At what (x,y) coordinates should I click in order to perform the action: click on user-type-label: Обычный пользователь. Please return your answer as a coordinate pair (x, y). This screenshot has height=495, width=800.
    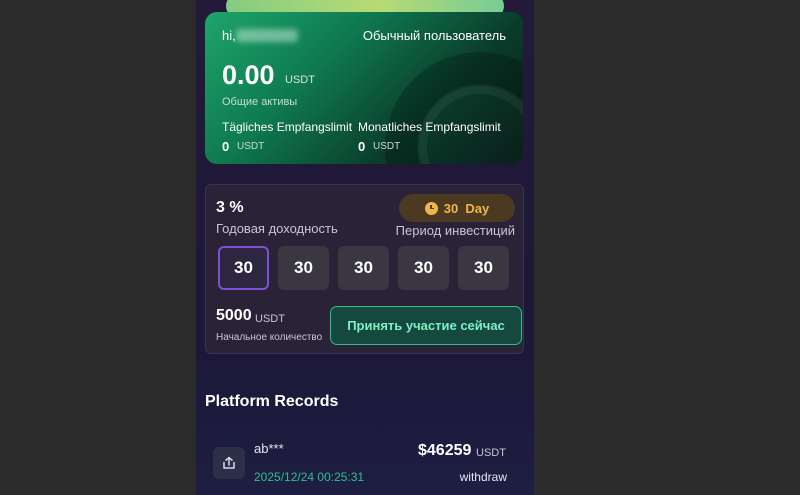
    Looking at the image, I should click on (434, 35).